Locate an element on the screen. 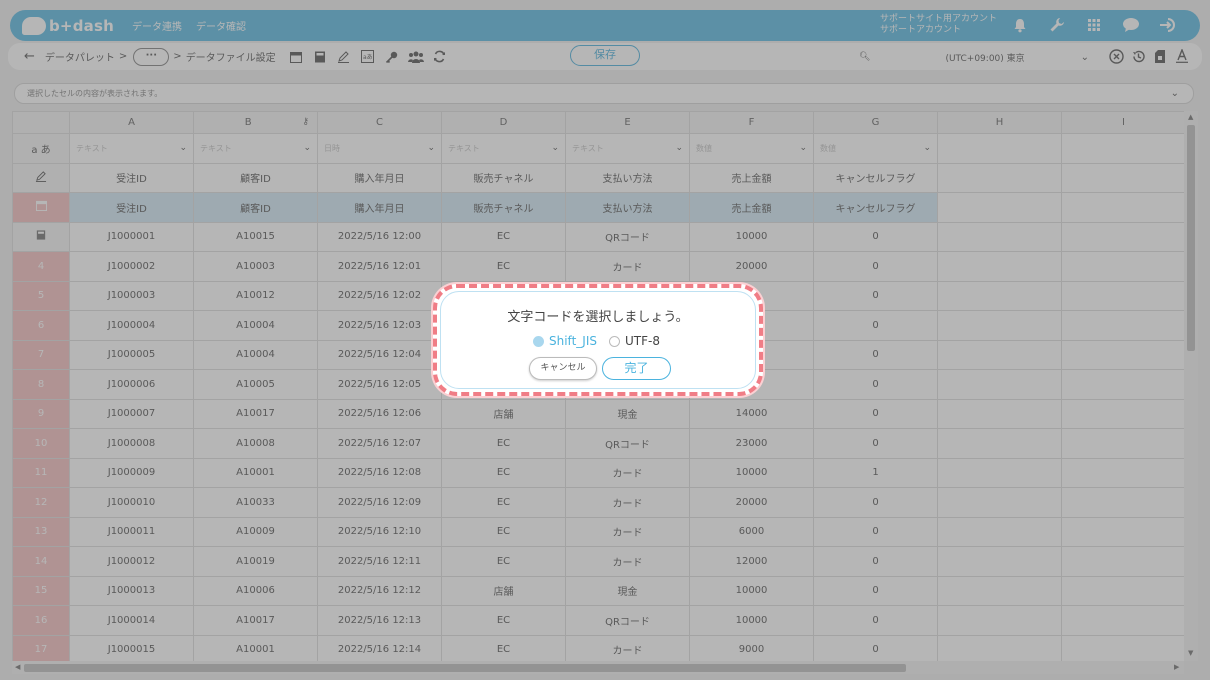 The height and width of the screenshot is (680, 1210). encoding-dialog: 文字コードを選択しましょう。 Shift_JIS UTF-8 キャンセル 完了 is located at coordinates (598, 340).